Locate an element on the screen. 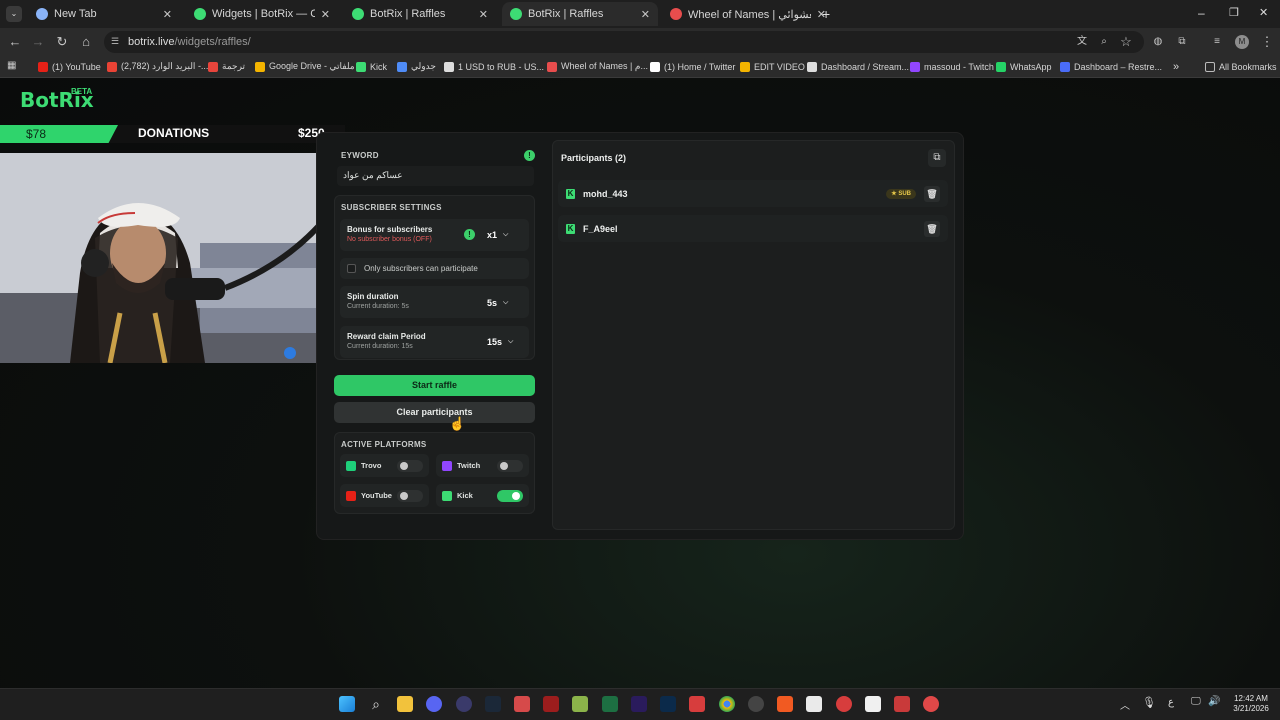 Image resolution: width=1280 pixels, height=720 pixels. input-language: ع is located at coordinates (1171, 702).